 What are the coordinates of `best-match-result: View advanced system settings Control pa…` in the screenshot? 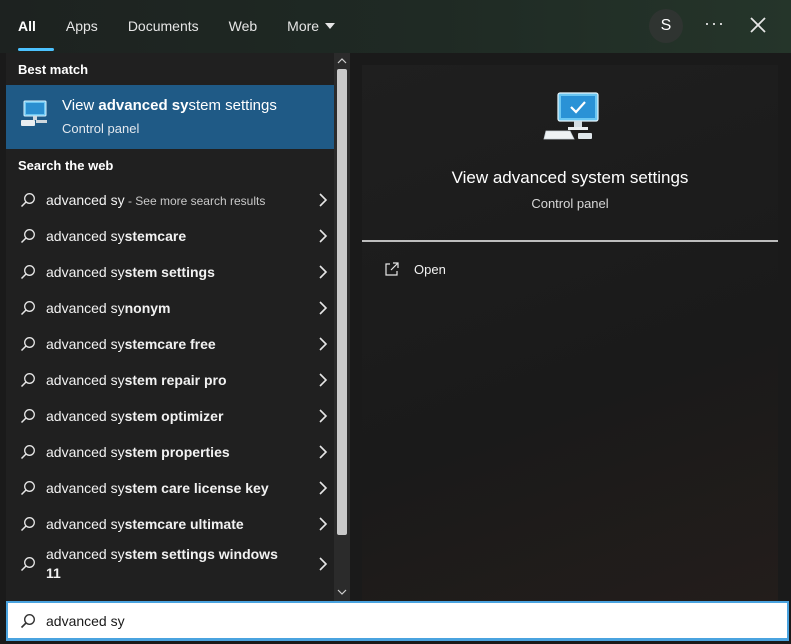 It's located at (170, 117).